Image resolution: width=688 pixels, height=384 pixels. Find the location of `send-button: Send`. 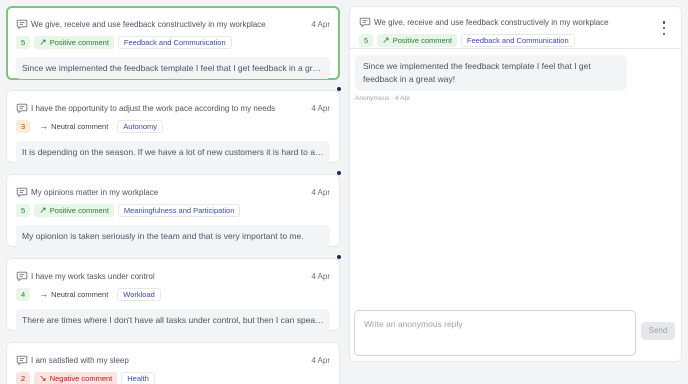

send-button: Send is located at coordinates (658, 331).